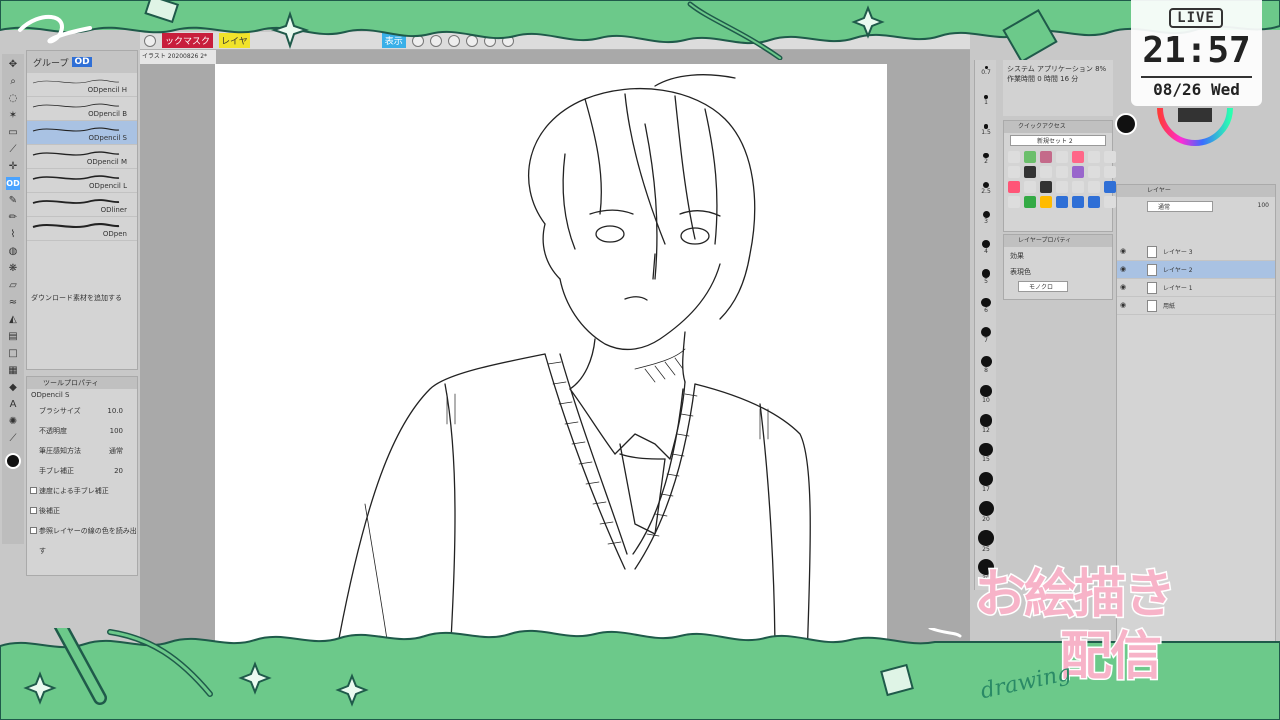 The width and height of the screenshot is (1280, 720). What do you see at coordinates (1196, 288) in the screenshot?
I see `layer-row: ◉ レイヤー 1` at bounding box center [1196, 288].